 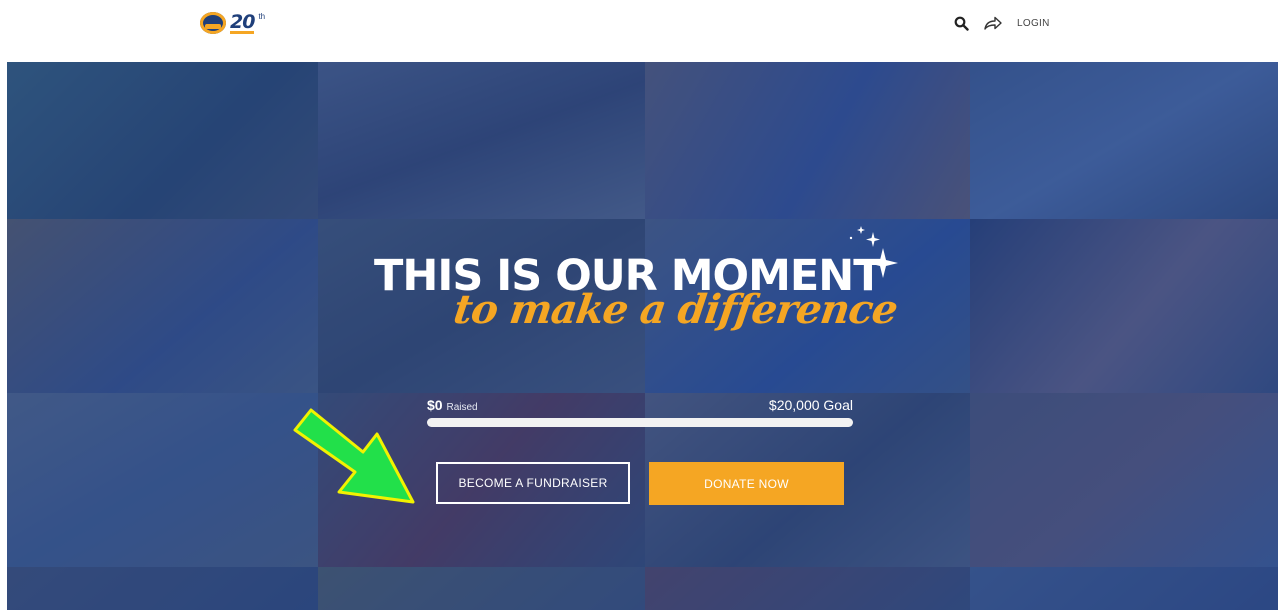 I want to click on green-arrow-icon, so click(x=354, y=456).